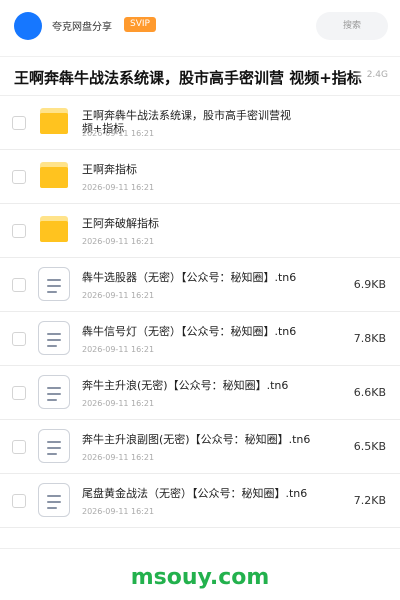 The image size is (400, 600). Describe the element at coordinates (207, 331) in the screenshot. I see `file-name: 犇牛信号灯（无密）【公众号：秘知圈】.tn6` at that location.